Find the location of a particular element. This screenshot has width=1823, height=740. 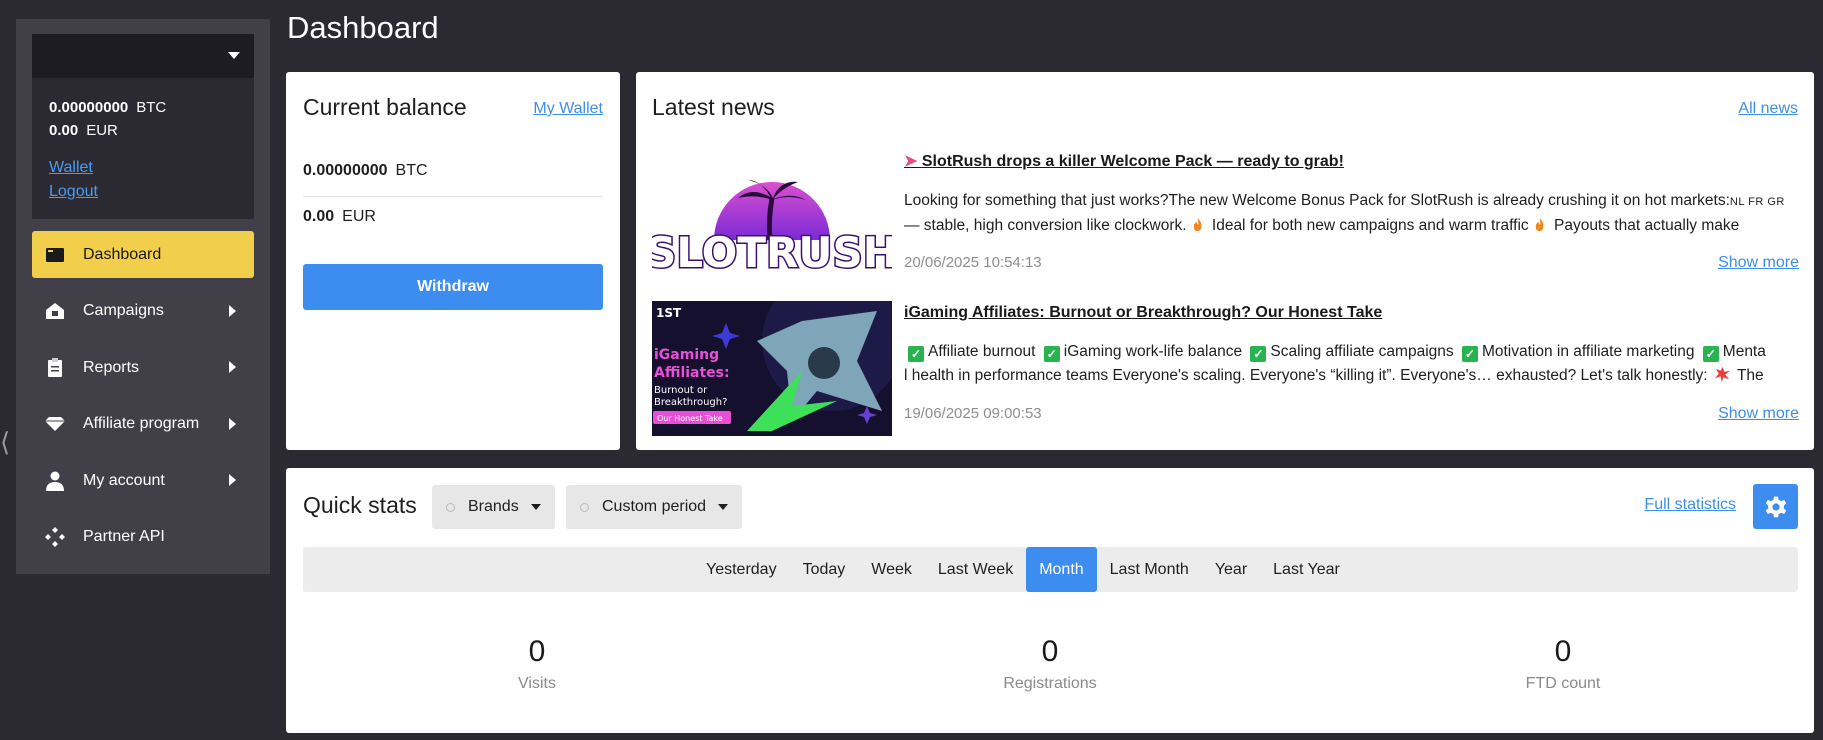

tab-week: Week is located at coordinates (891, 569).